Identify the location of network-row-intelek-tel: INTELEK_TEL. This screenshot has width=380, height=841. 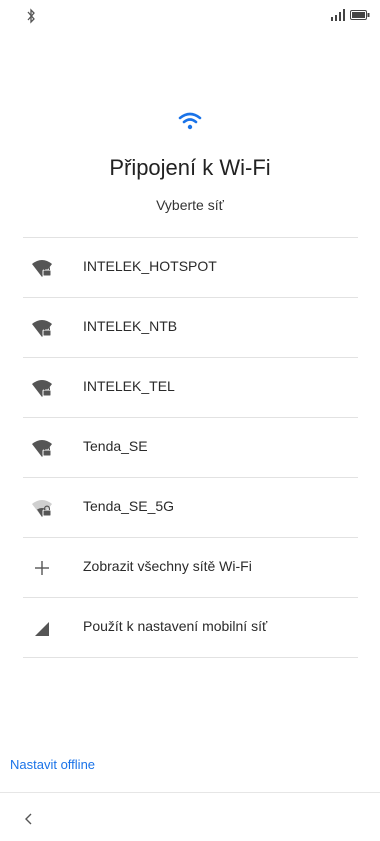
(190, 387).